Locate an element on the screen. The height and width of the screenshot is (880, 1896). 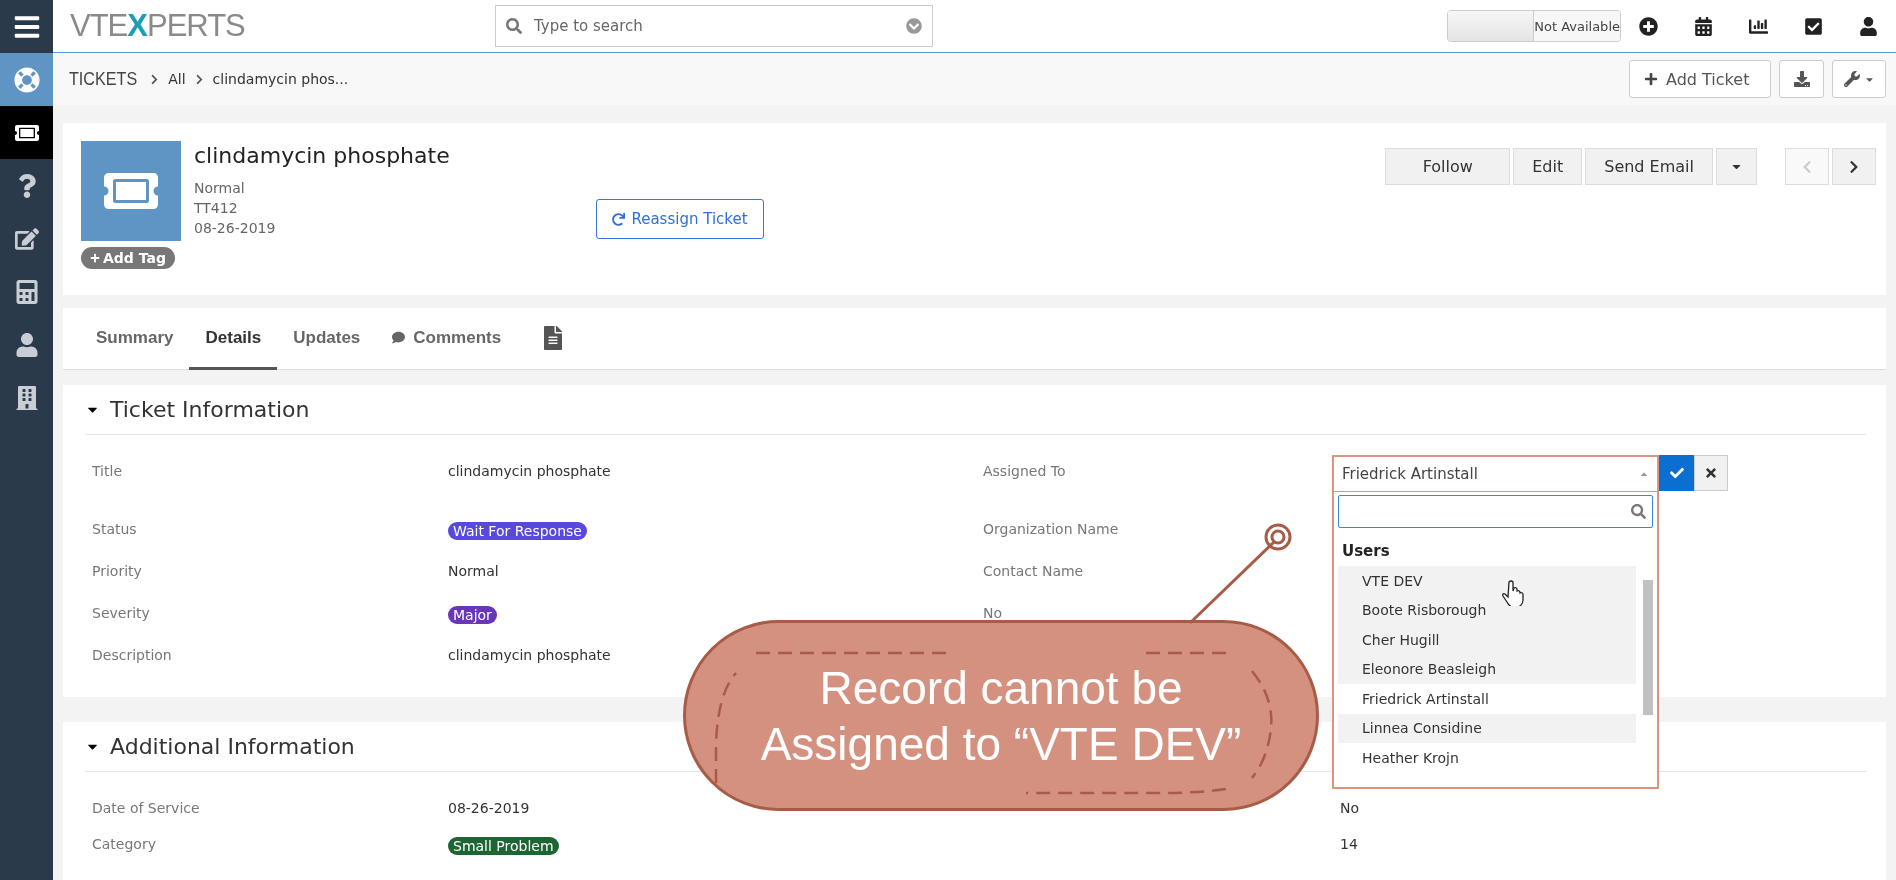
logo: VTEXPERTS is located at coordinates (158, 26).